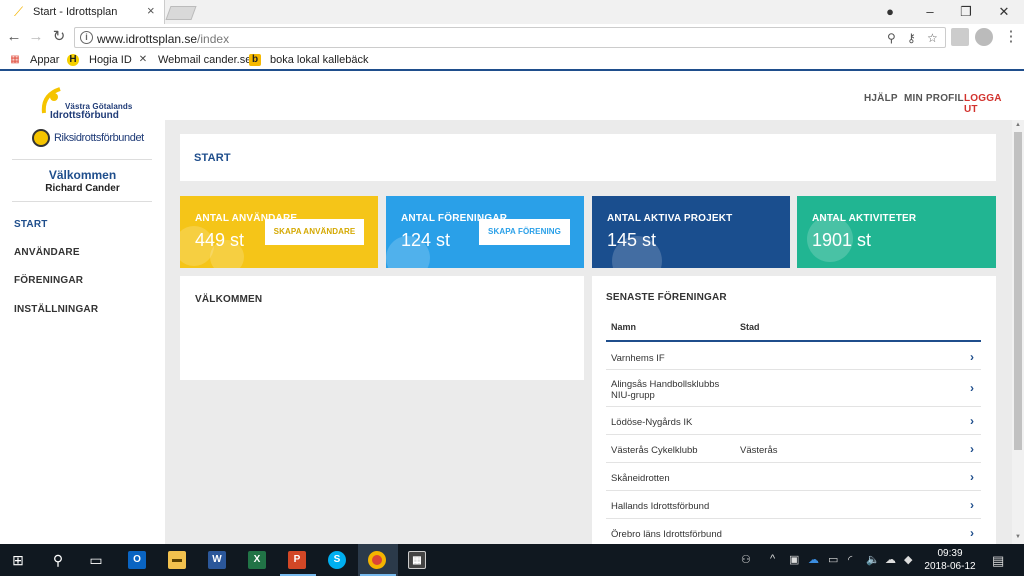 The image size is (1024, 576). Describe the element at coordinates (691, 232) in the screenshot. I see `stat-projects: ANTAL AKTIVA PROJEKT 145 st` at that location.